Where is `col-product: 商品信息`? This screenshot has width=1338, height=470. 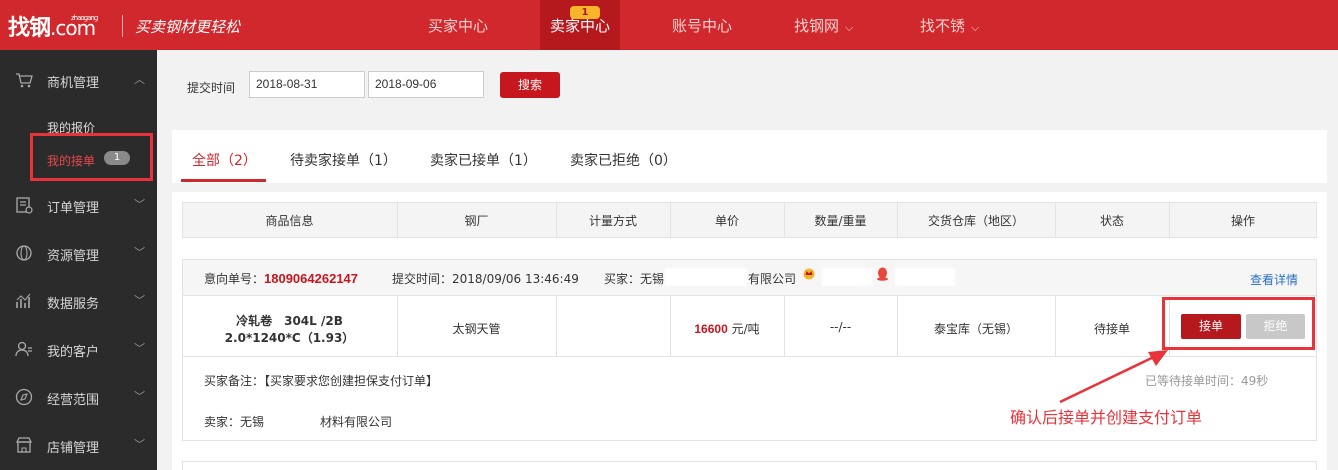 col-product: 商品信息 is located at coordinates (289, 221).